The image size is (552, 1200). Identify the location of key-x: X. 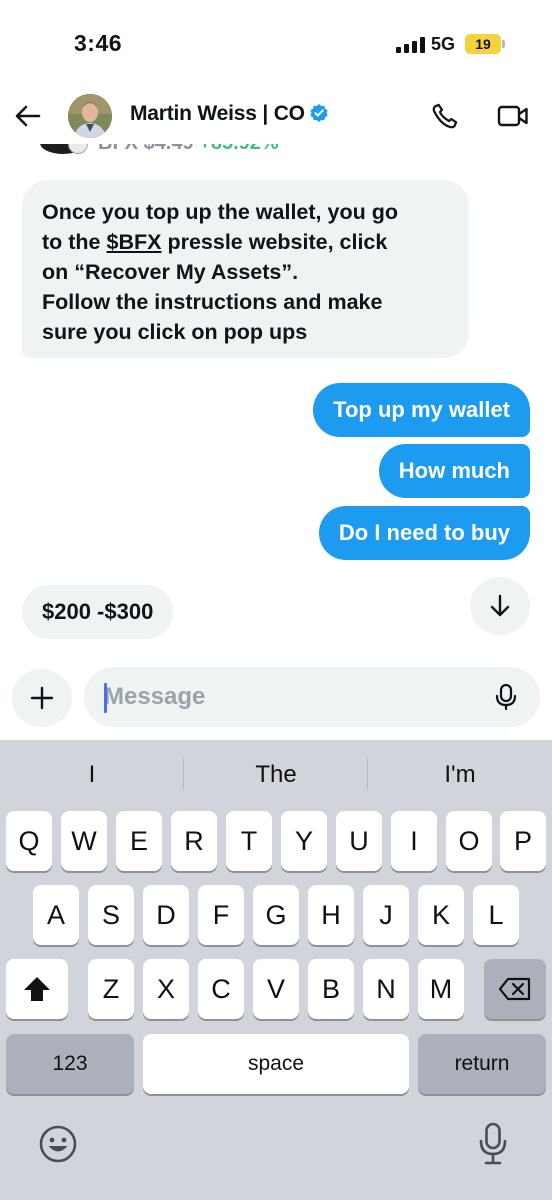
(166, 989).